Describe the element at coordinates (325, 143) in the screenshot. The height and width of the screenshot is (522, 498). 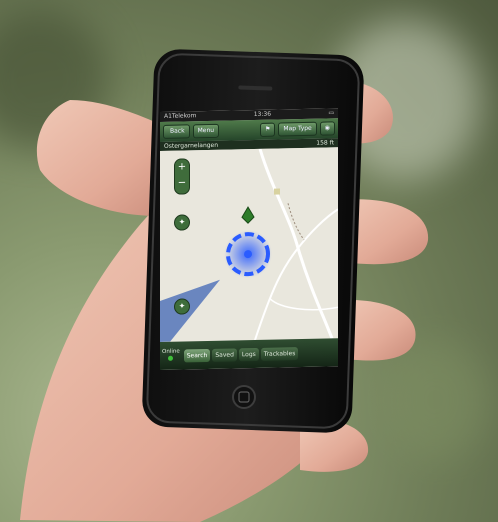
I see `distance-label: 158 ft` at that location.